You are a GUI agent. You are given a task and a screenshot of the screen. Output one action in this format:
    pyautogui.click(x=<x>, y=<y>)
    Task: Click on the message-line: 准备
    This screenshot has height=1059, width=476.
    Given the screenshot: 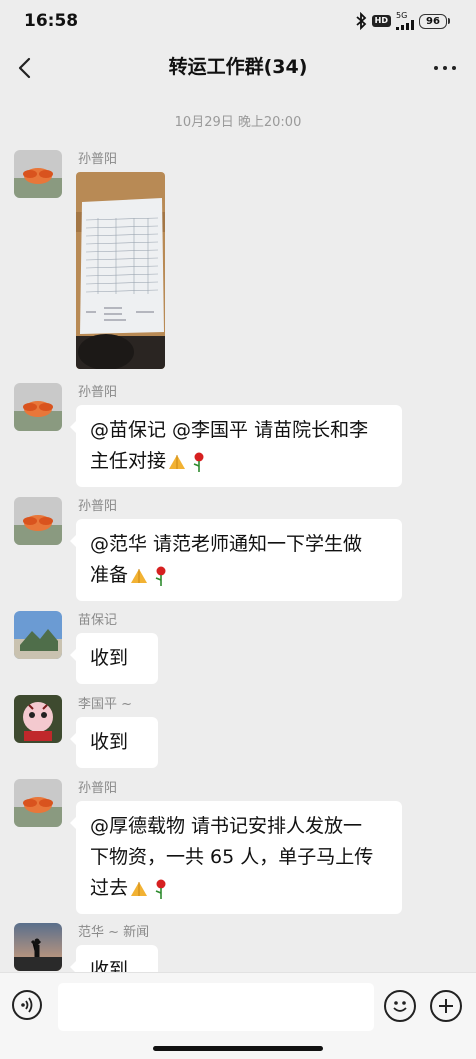 What is the action you would take?
    pyautogui.click(x=109, y=575)
    